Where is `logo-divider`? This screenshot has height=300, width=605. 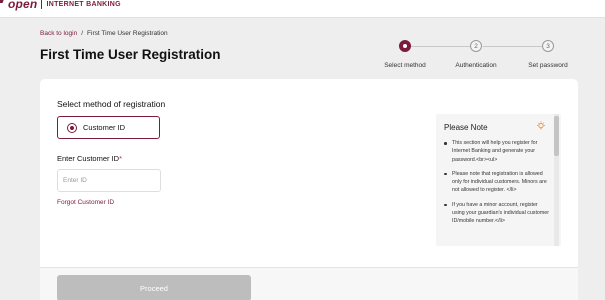
logo-divider is located at coordinates (42, 4).